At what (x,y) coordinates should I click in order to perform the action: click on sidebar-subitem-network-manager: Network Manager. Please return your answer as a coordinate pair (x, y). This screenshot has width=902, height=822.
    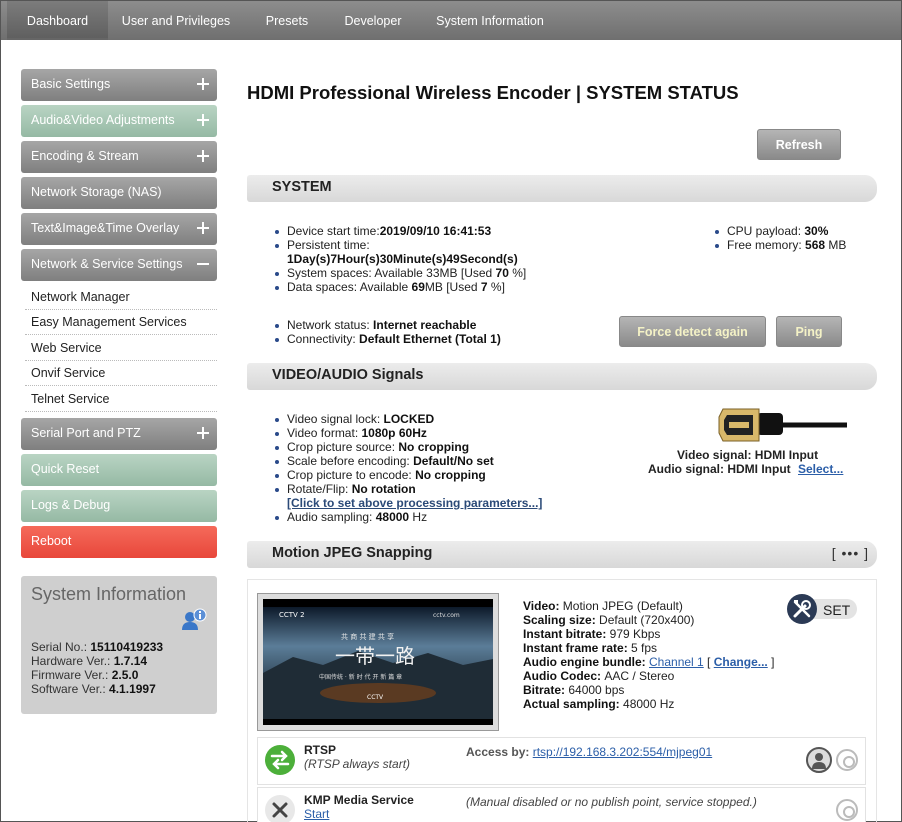
    Looking at the image, I should click on (124, 297).